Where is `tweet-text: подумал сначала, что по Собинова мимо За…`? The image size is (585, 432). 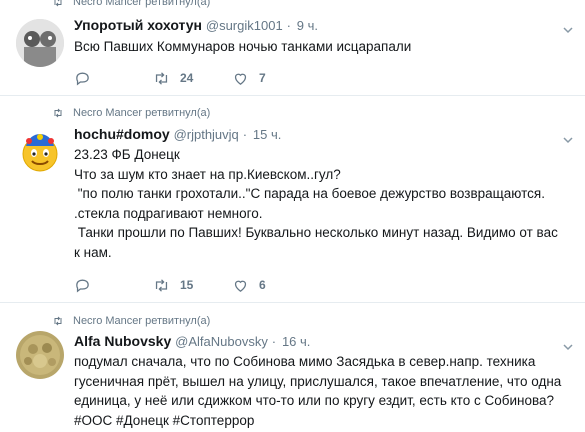
tweet-text: подумал сначала, что по Собинова мимо За… is located at coordinates (318, 391).